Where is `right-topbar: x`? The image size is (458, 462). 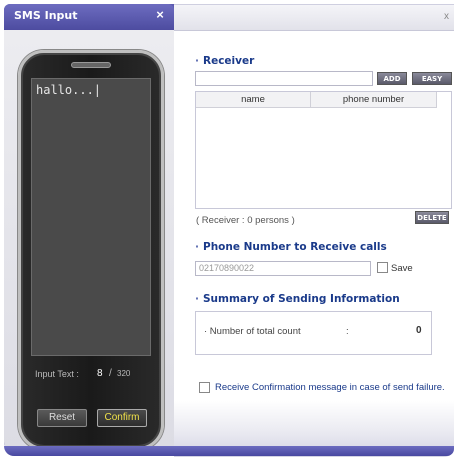
right-topbar: x is located at coordinates (314, 18).